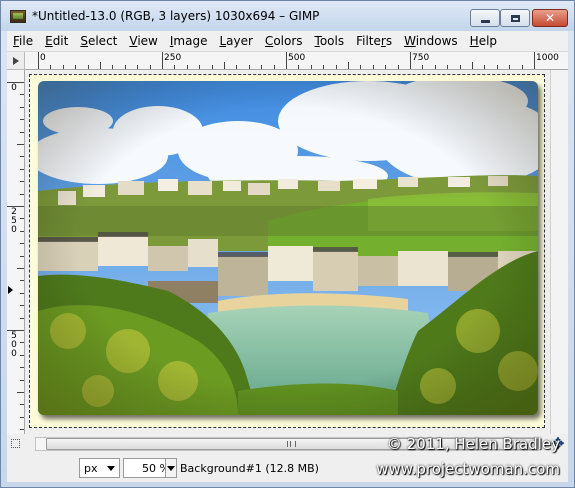 The height and width of the screenshot is (488, 575). I want to click on maximize-button, so click(515, 18).